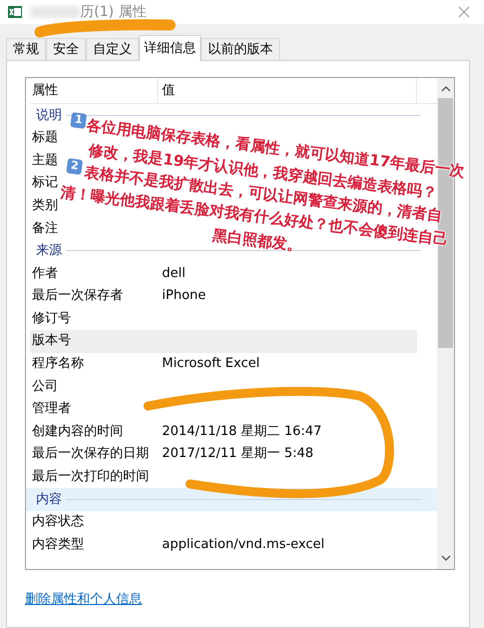 Image resolution: width=484 pixels, height=628 pixels. Describe the element at coordinates (94, 90) in the screenshot. I see `column-header: 属性` at that location.